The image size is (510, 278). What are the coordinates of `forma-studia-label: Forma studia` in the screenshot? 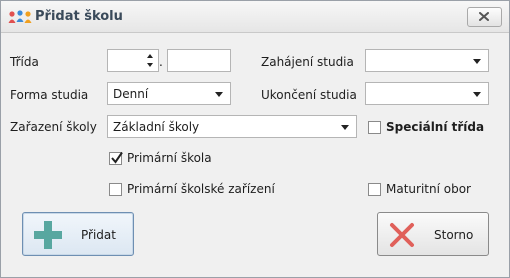 It's located at (49, 95).